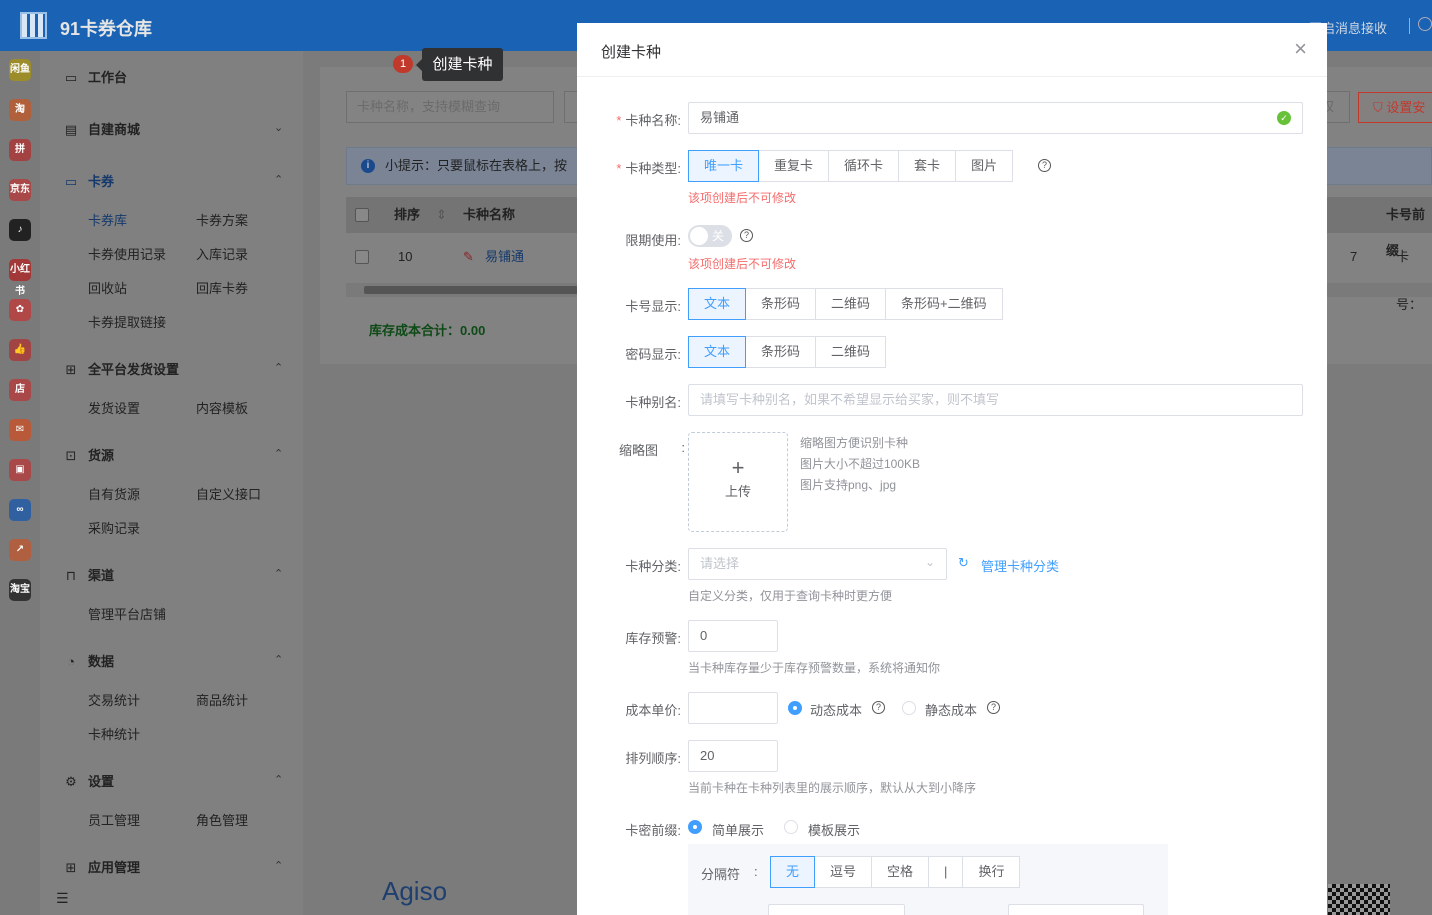  What do you see at coordinates (362, 257) in the screenshot?
I see `row-checkbox` at bounding box center [362, 257].